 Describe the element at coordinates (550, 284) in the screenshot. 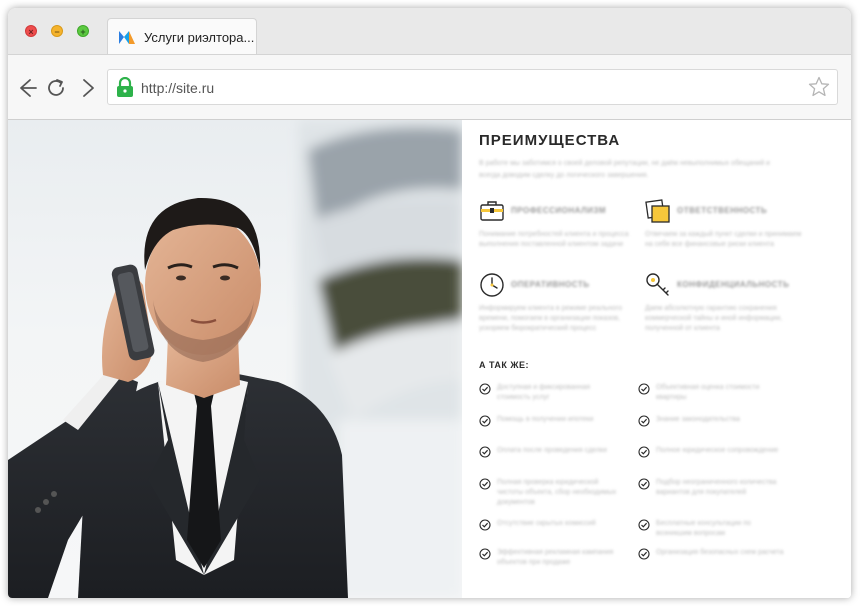

I see `feature-title: ОПЕРАТИВНОСТЬ` at that location.